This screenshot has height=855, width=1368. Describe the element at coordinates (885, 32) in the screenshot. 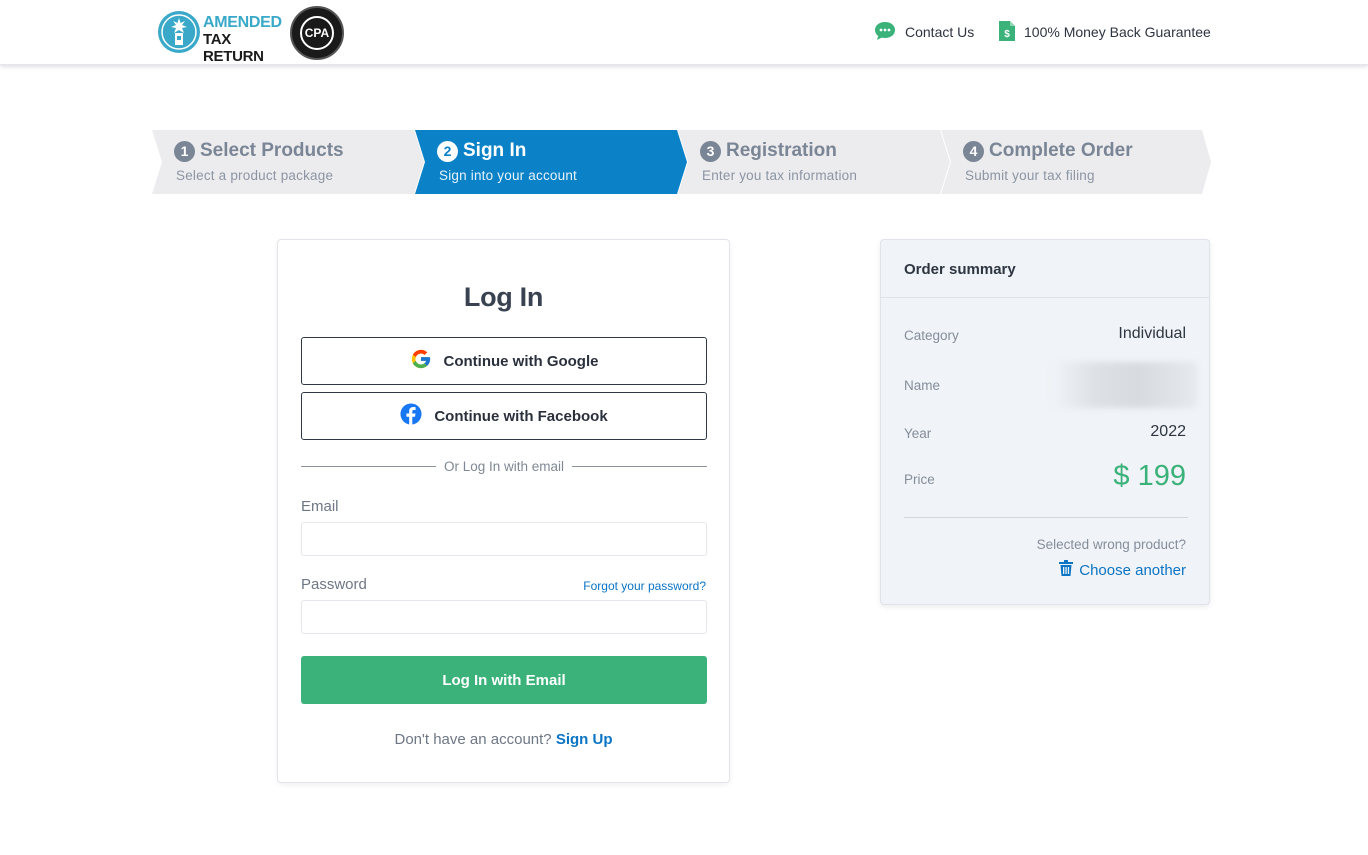

I see `chat-bubble-icon` at that location.